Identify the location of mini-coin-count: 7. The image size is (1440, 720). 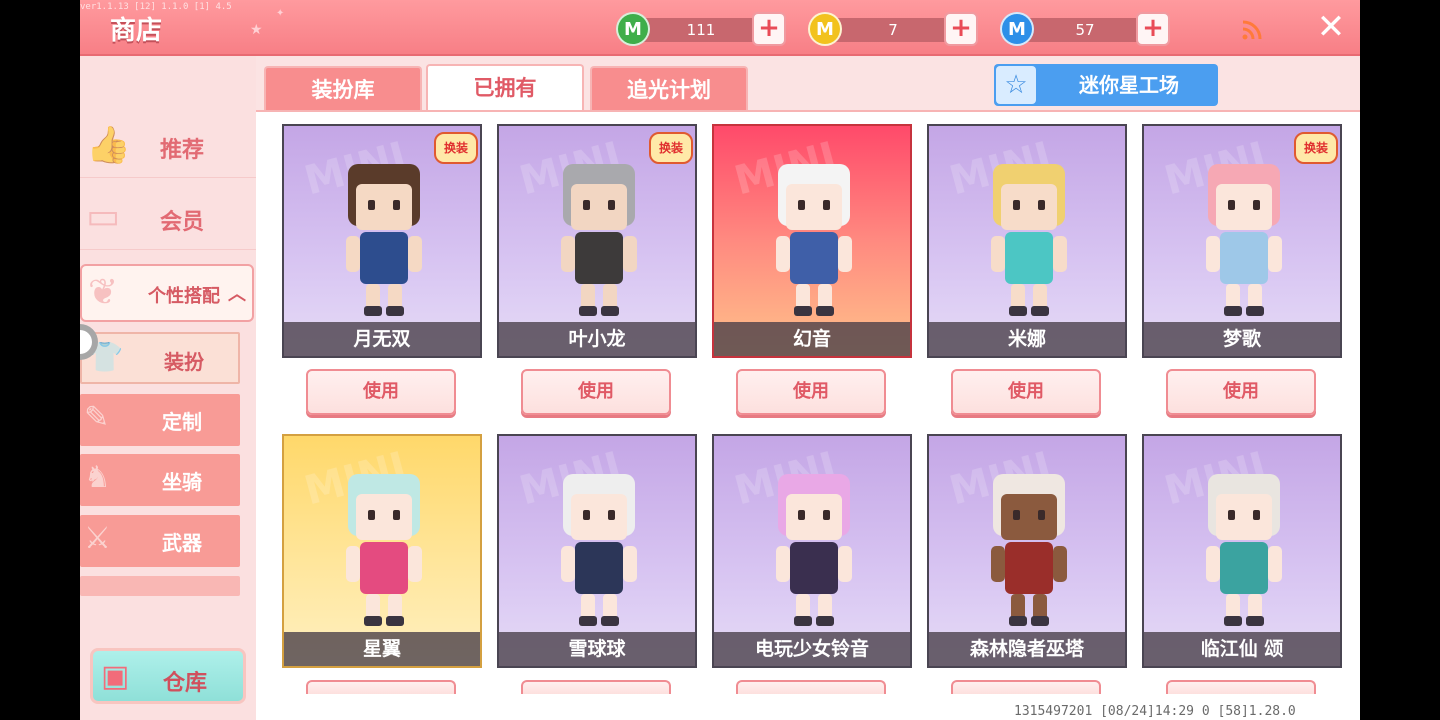
(893, 30).